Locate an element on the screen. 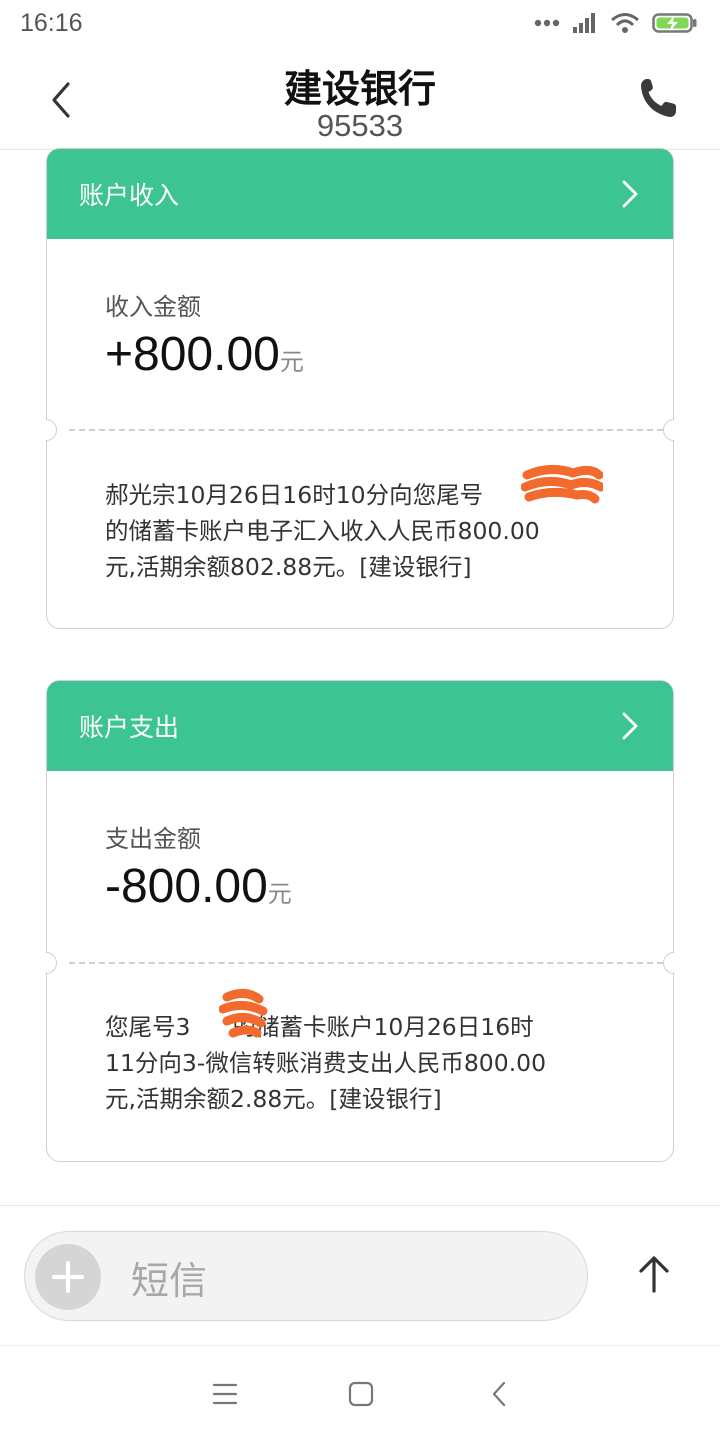  contact-name: 建设银行 is located at coordinates (359, 89).